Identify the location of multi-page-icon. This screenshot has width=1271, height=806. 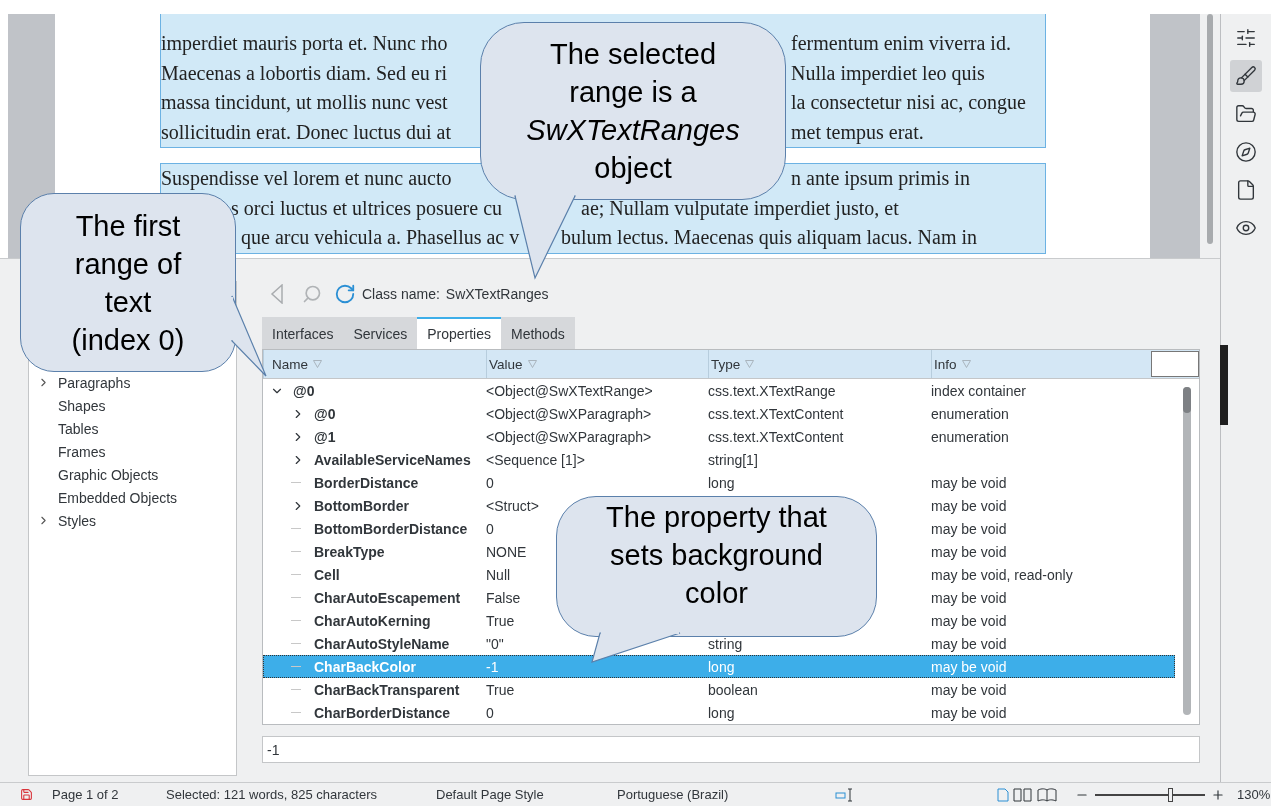
(1023, 794).